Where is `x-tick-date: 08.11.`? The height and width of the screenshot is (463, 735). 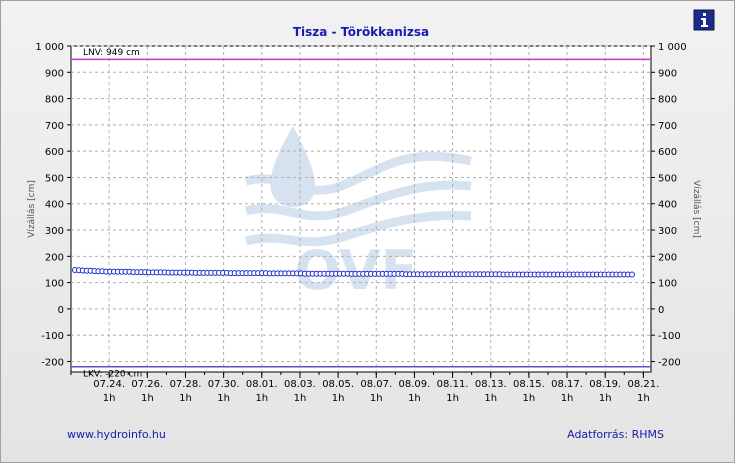 x-tick-date: 08.11. is located at coordinates (453, 384).